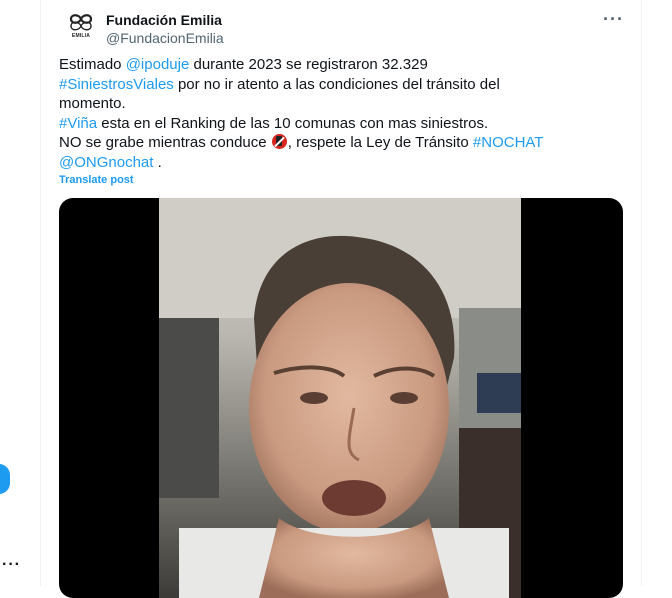 The height and width of the screenshot is (598, 672). What do you see at coordinates (344, 104) in the screenshot?
I see `tweet-line: momento.` at bounding box center [344, 104].